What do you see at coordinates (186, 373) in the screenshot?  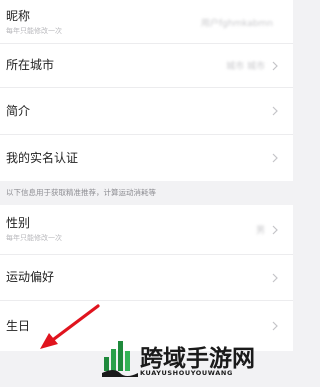 I see `watermark-name-en: KUAYUSHOUYOUWANG` at bounding box center [186, 373].